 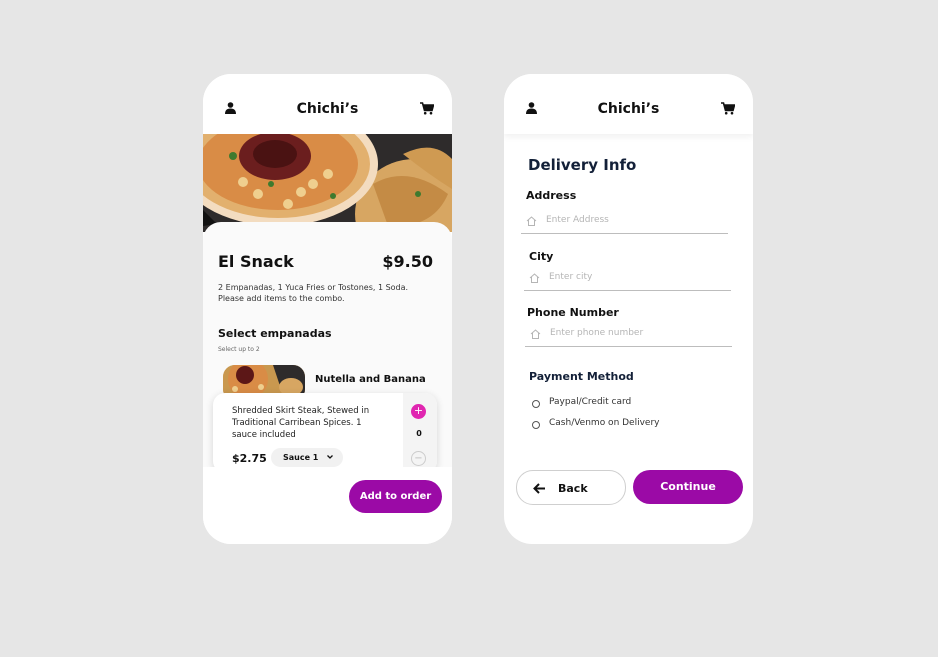 What do you see at coordinates (536, 425) in the screenshot?
I see `radio-cash-venmo` at bounding box center [536, 425].